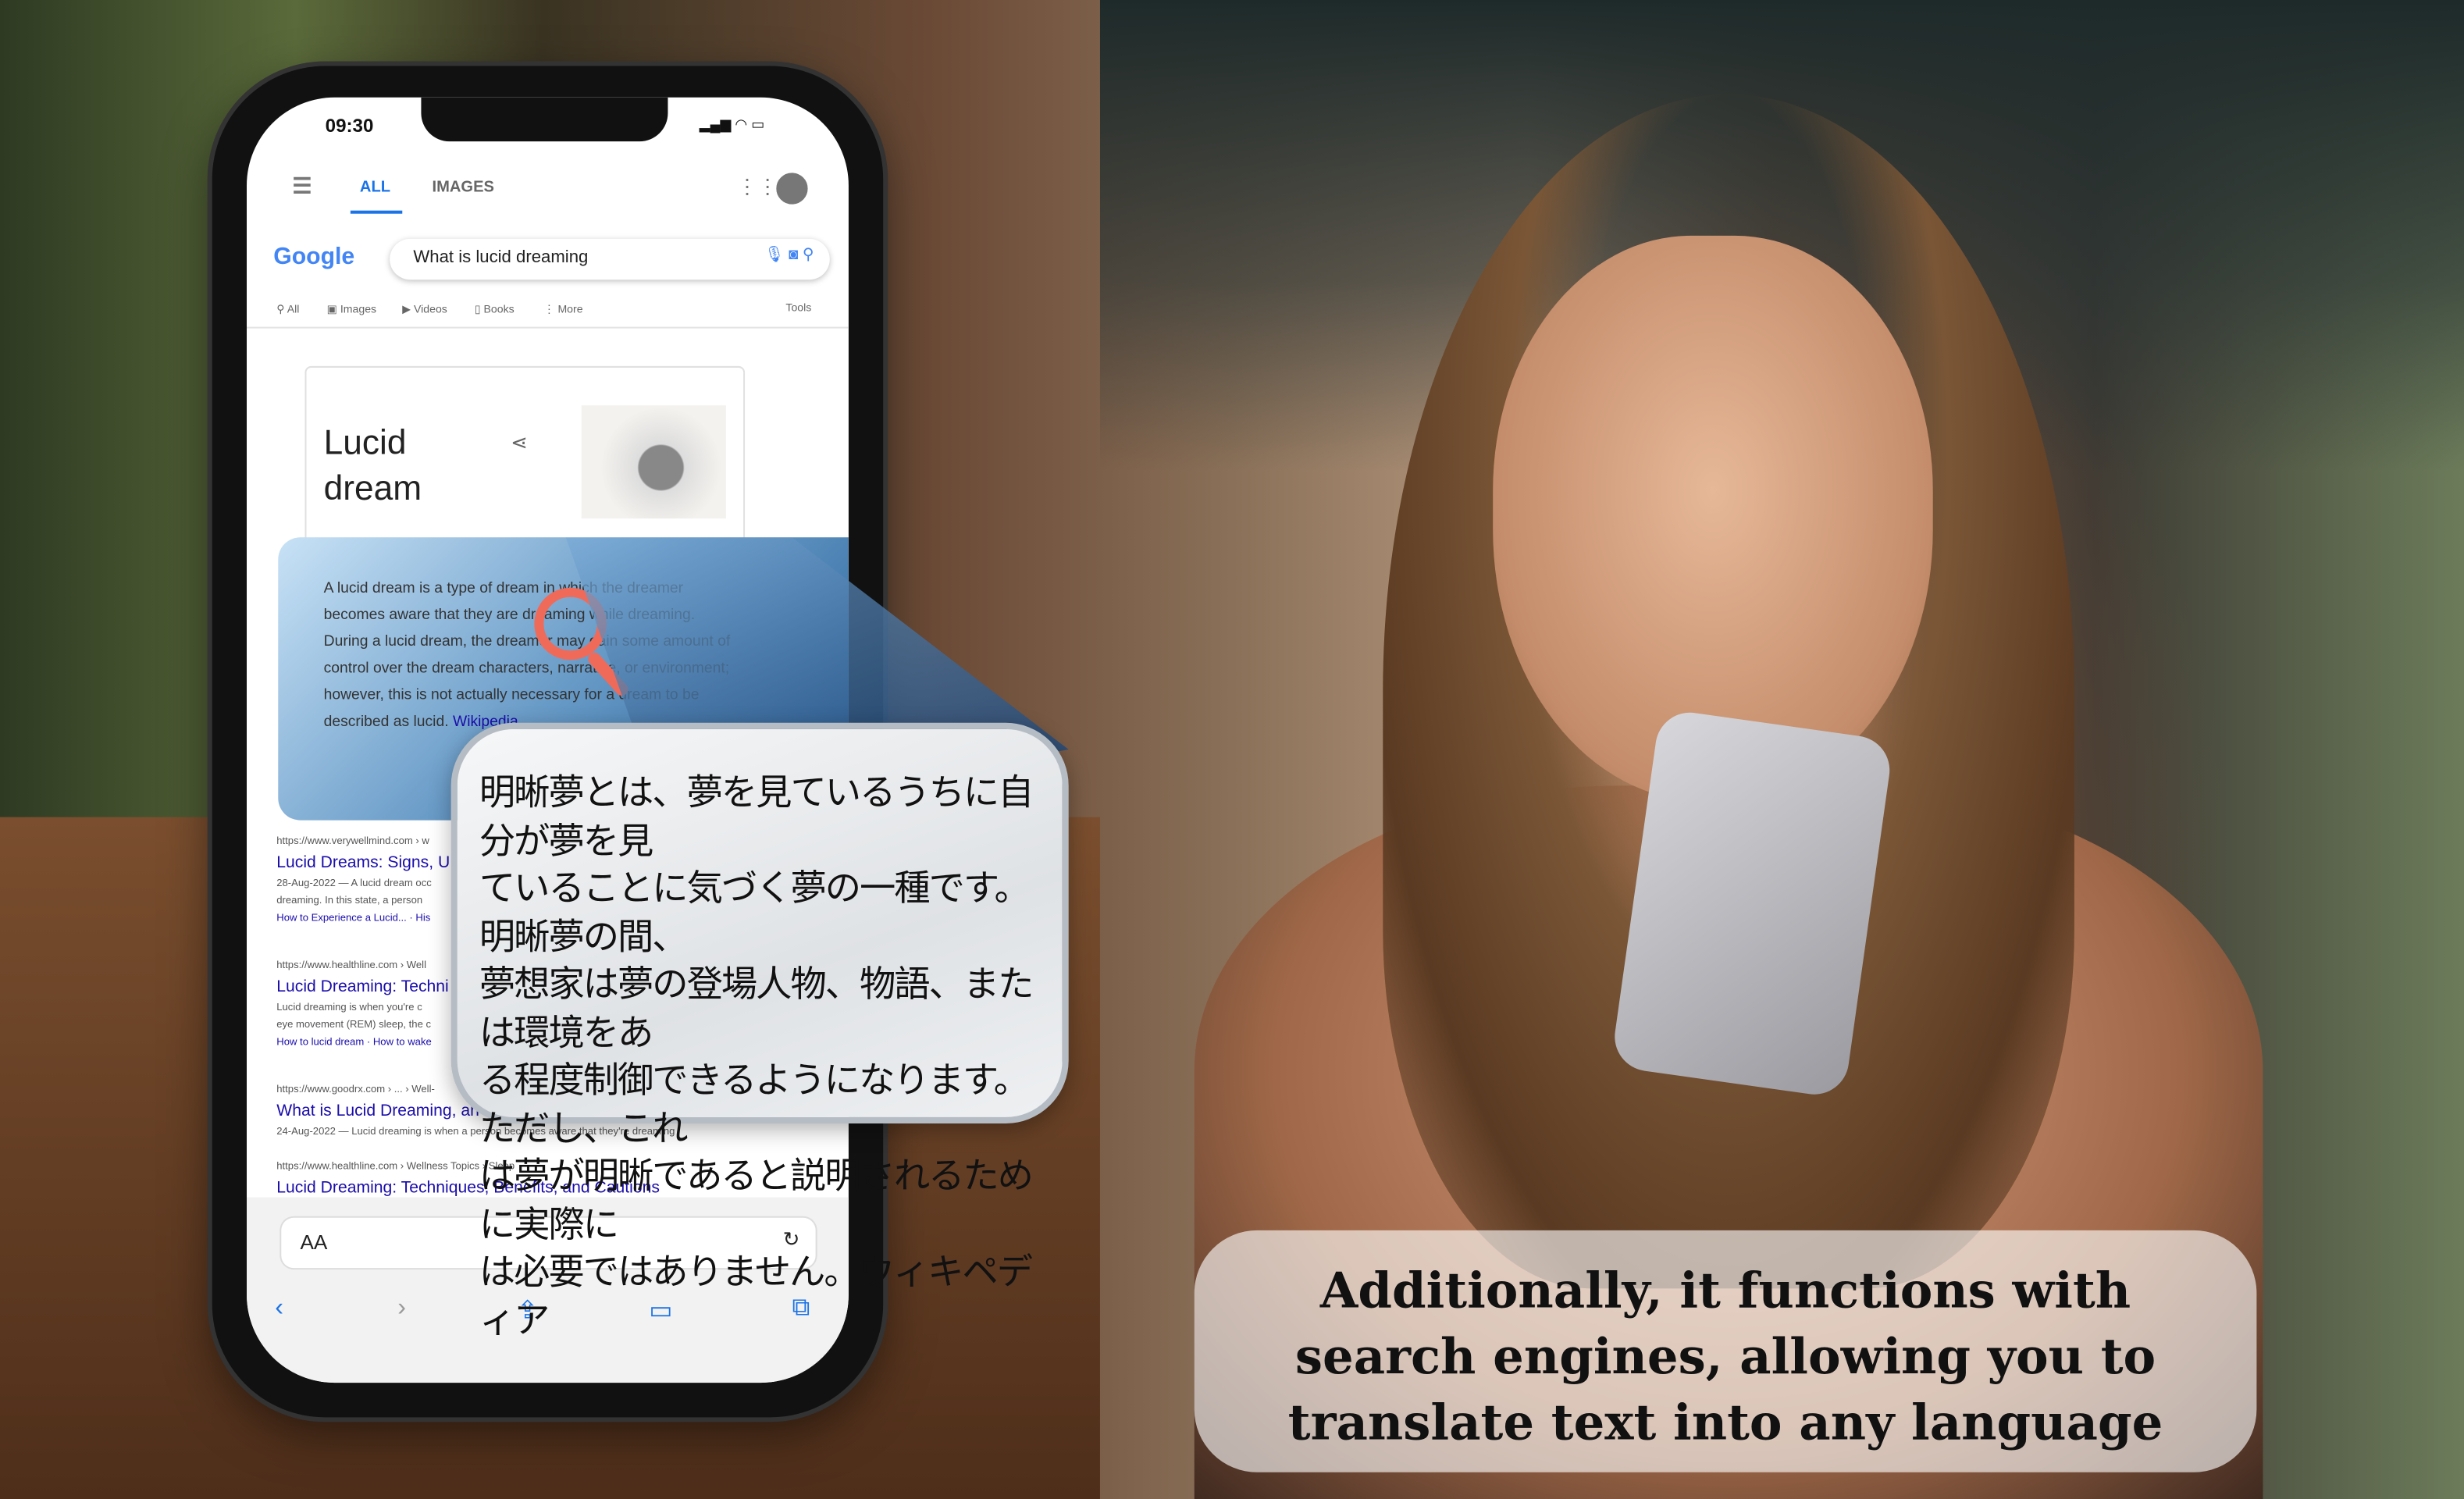 Image resolution: width=2464 pixels, height=1499 pixels. I want to click on forward-icon: ›, so click(401, 1308).